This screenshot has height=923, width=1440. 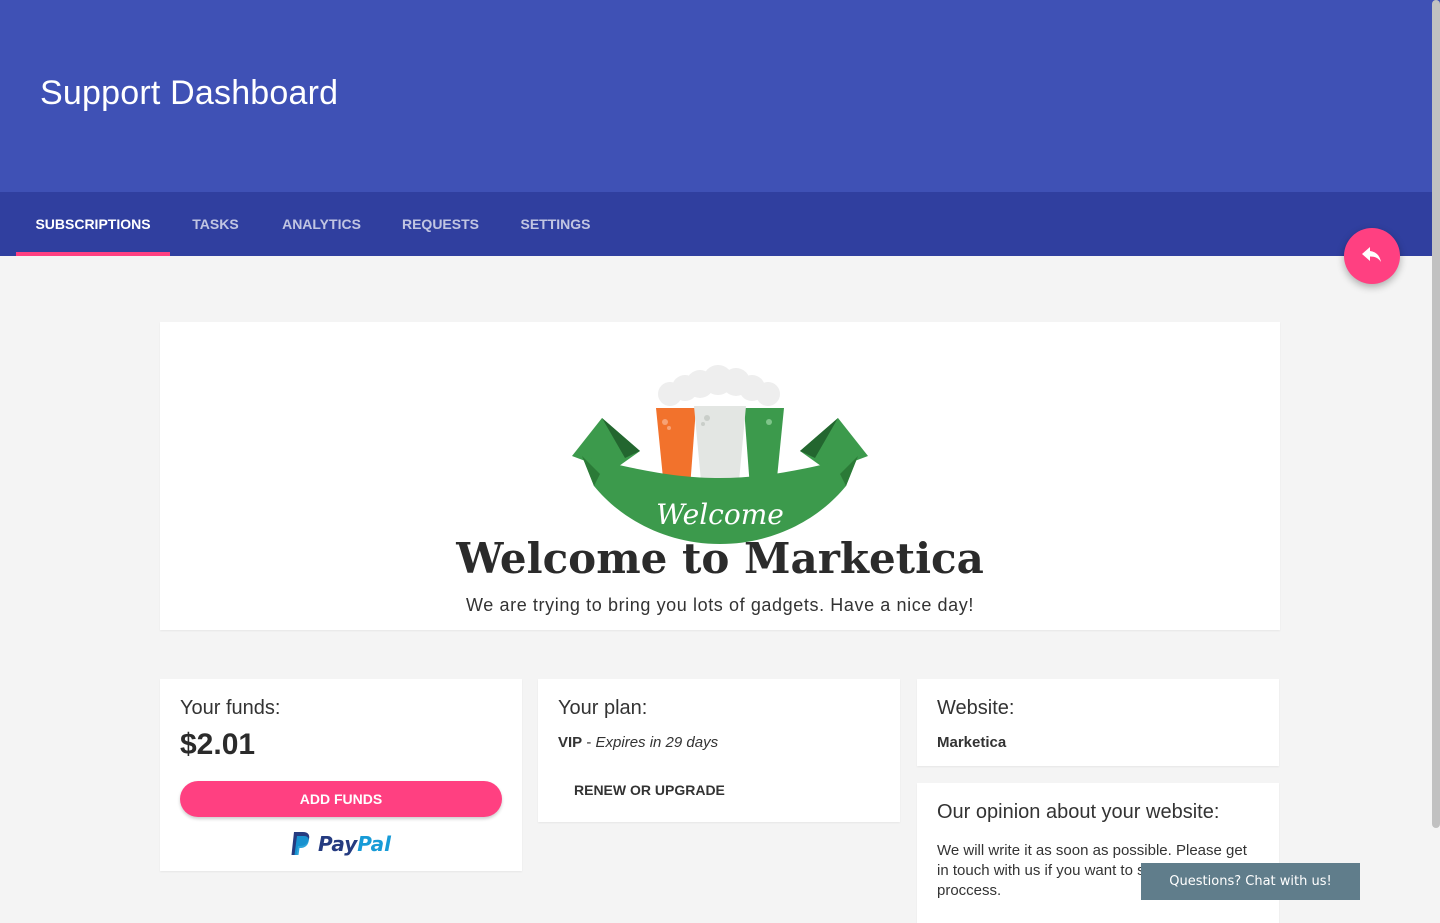 I want to click on paypal-word-pay: Pay, so click(x=338, y=844).